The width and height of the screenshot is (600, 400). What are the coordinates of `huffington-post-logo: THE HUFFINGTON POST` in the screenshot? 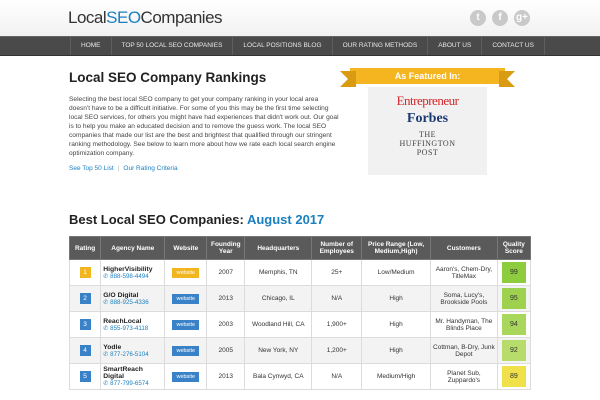 It's located at (427, 143).